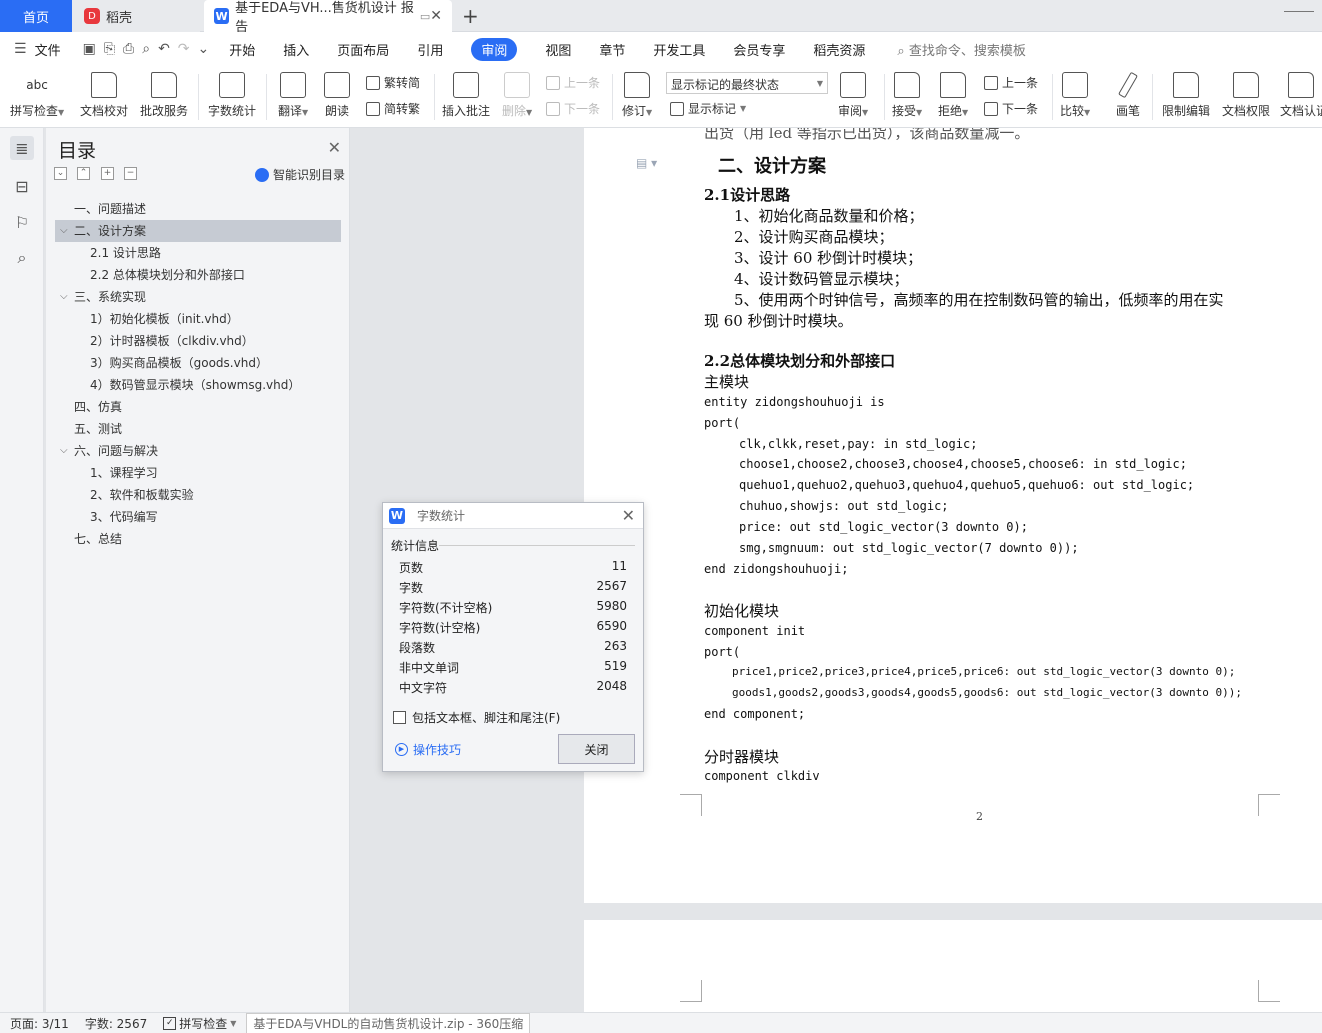  I want to click on toc-item: 1、课程学习, so click(124, 473).